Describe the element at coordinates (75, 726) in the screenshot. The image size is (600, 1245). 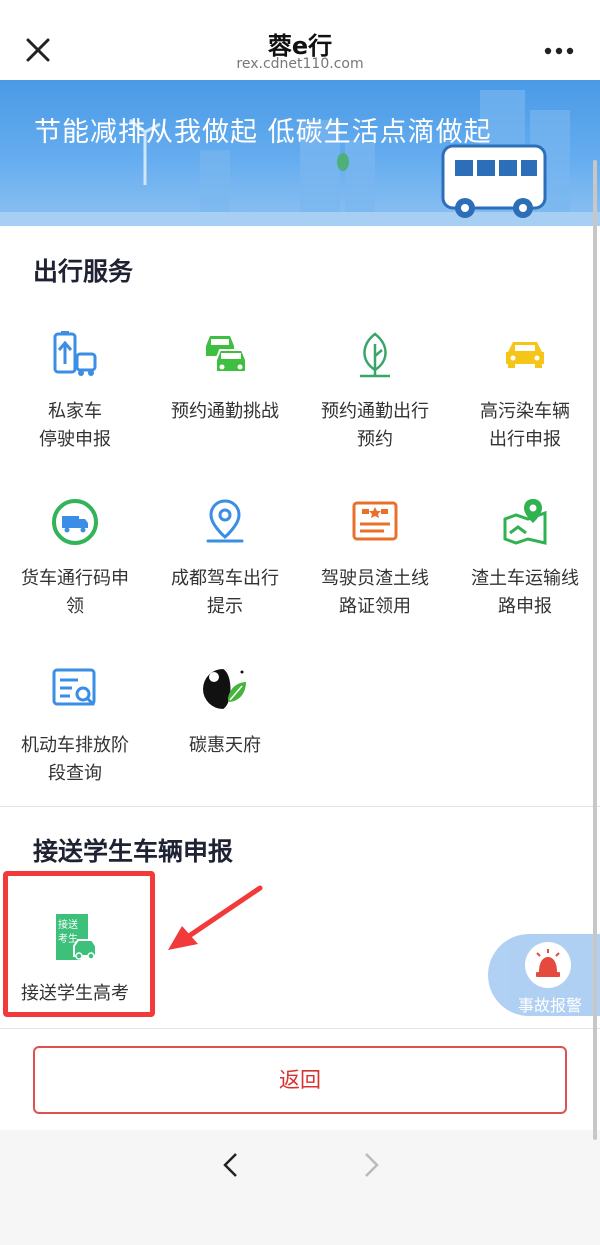
I see `service-emission-stage-query: 机动车排放阶 段查询` at that location.